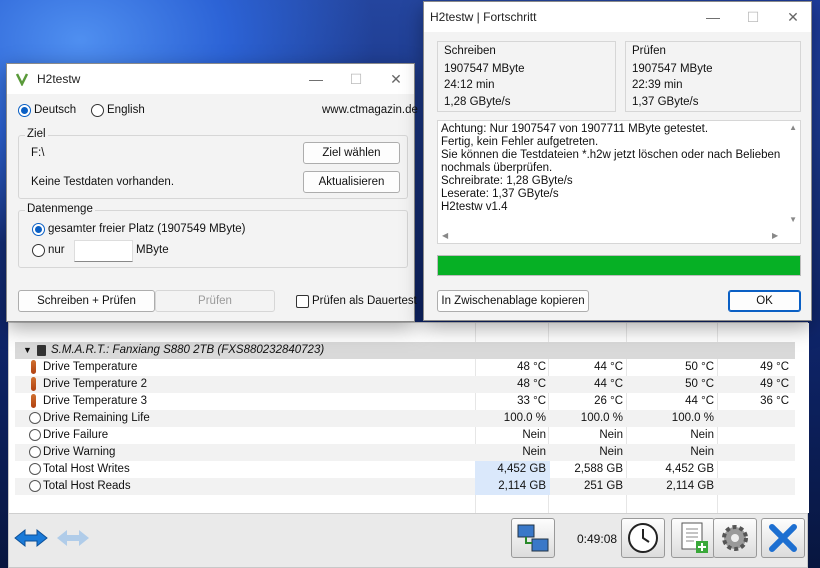 The image size is (820, 568). Describe the element at coordinates (370, 110) in the screenshot. I see `ctmagazin-link: www.ctmagazin.de` at that location.